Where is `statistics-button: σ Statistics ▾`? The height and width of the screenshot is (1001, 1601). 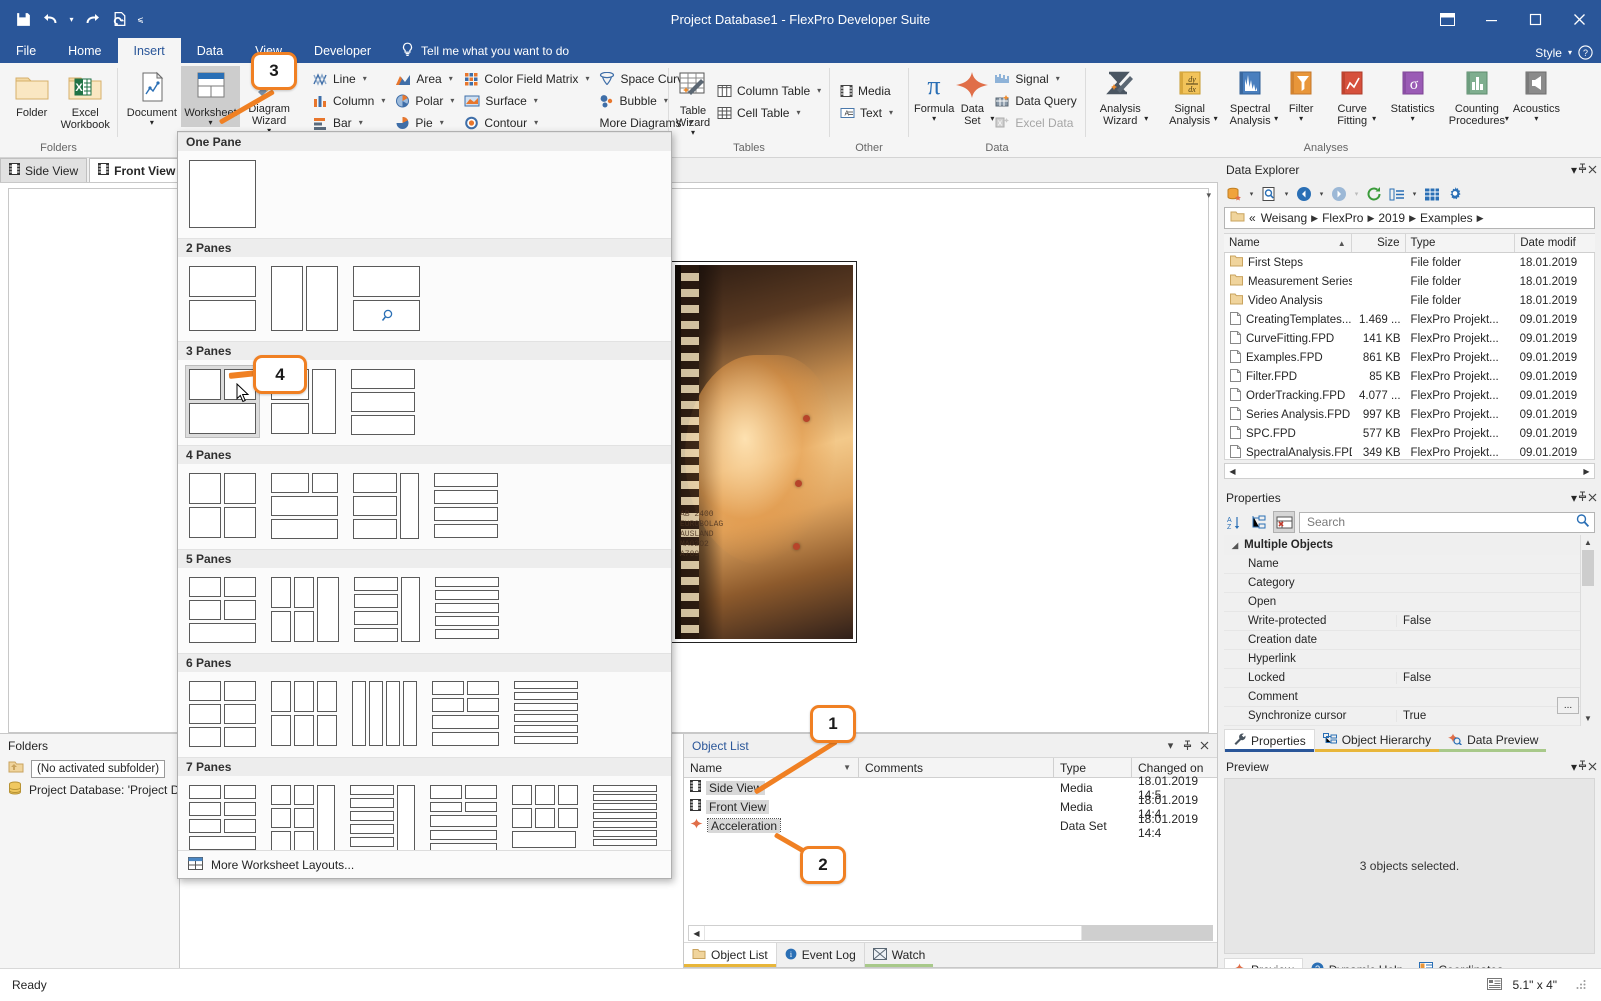
statistics-button: σ Statistics ▾ is located at coordinates (1412, 94).